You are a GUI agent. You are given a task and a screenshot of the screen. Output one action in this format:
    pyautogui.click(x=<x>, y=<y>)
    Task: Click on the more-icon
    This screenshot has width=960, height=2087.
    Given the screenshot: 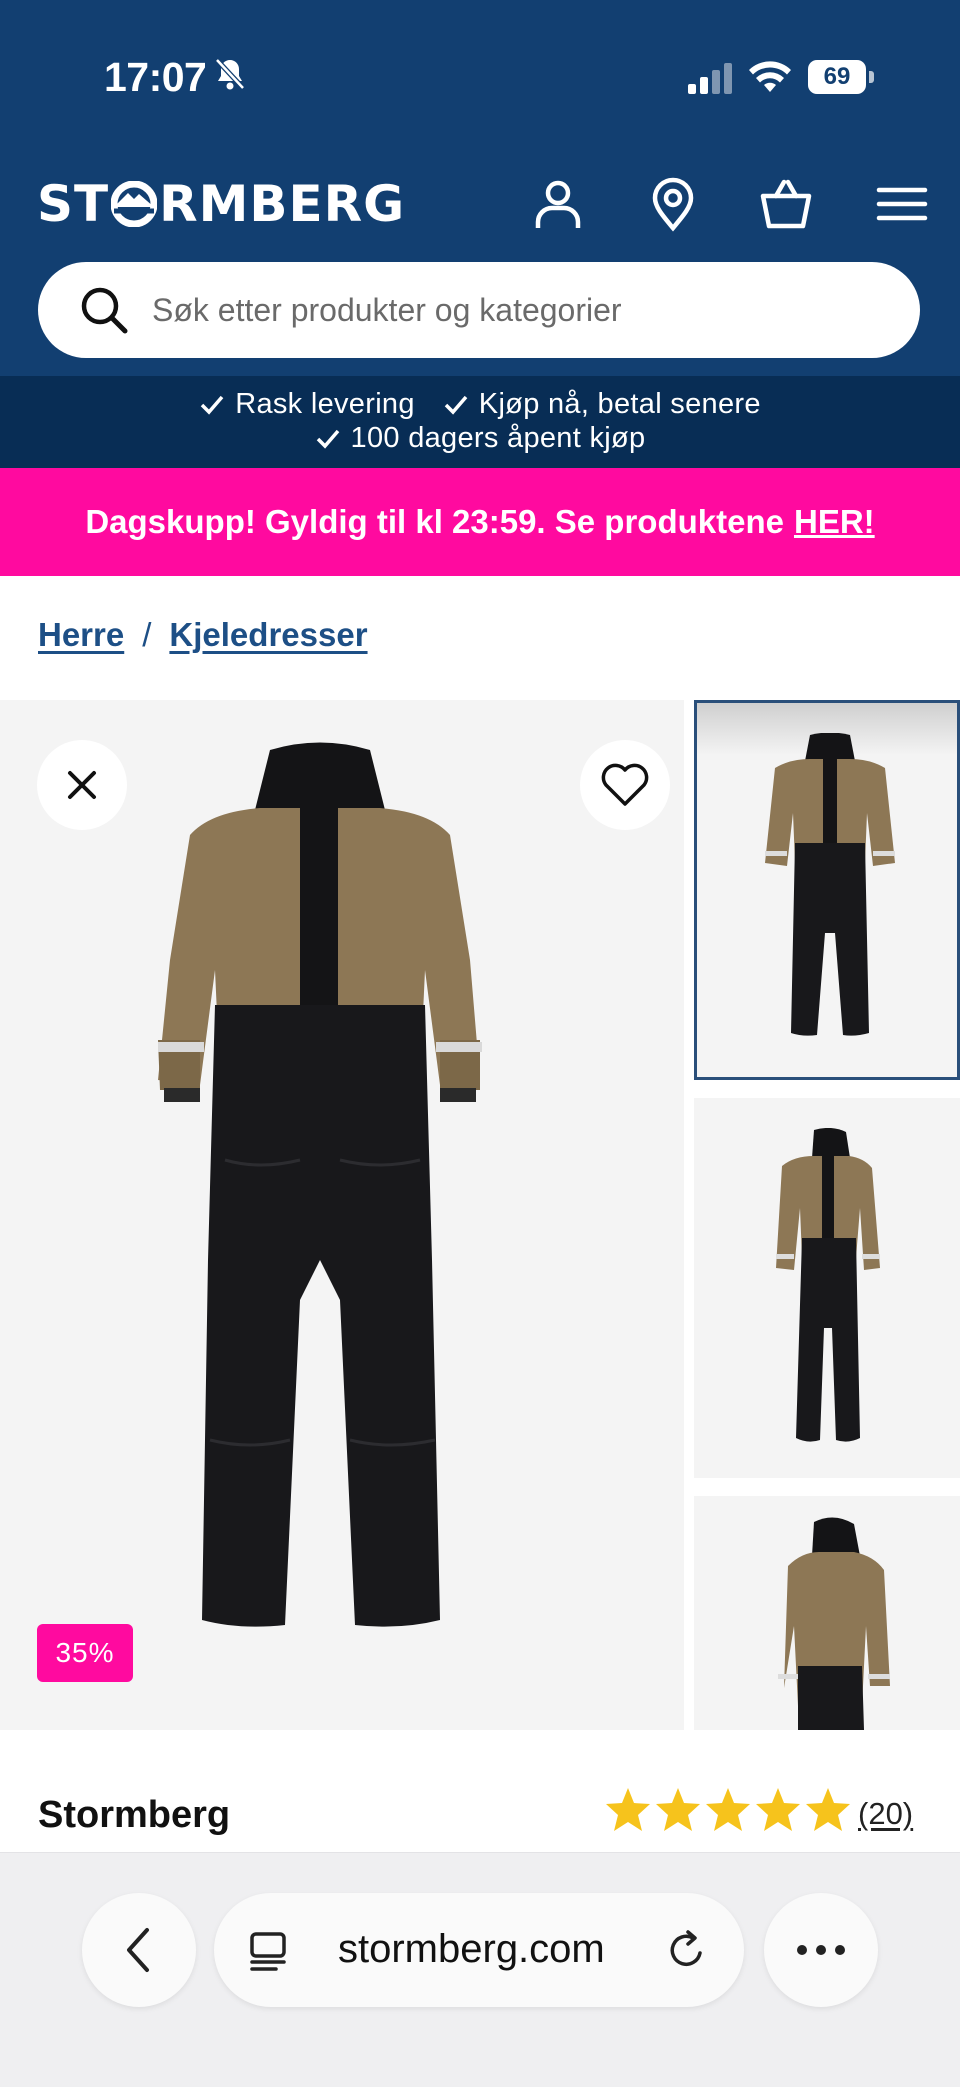 What is the action you would take?
    pyautogui.click(x=821, y=1950)
    